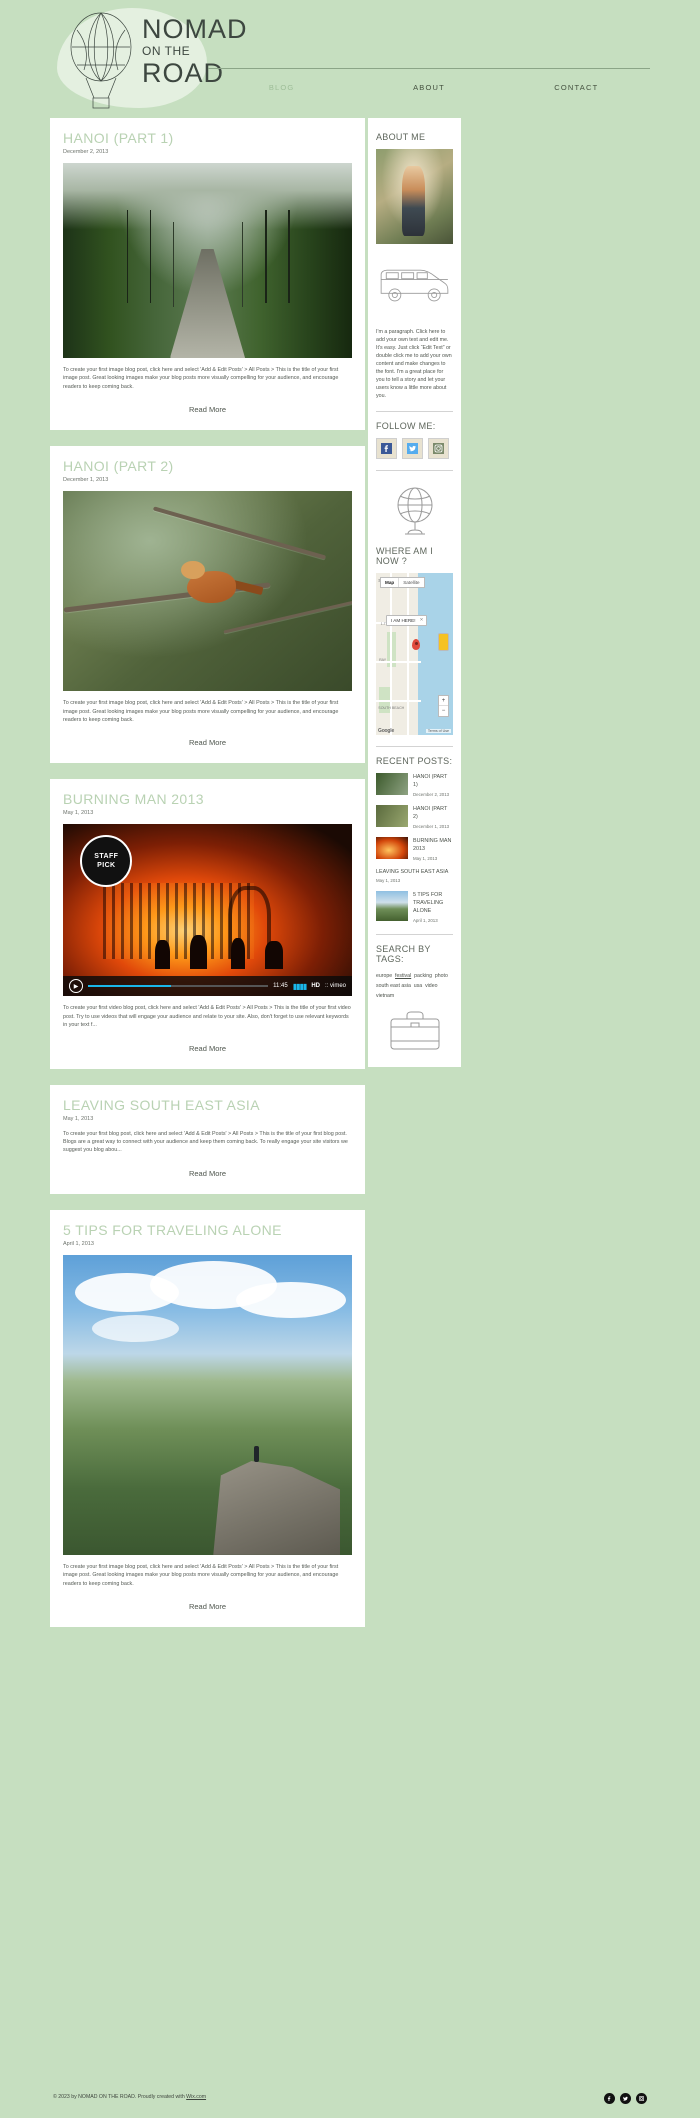 Image resolution: width=700 pixels, height=2118 pixels. What do you see at coordinates (443, 642) in the screenshot?
I see `pegman-icon` at bounding box center [443, 642].